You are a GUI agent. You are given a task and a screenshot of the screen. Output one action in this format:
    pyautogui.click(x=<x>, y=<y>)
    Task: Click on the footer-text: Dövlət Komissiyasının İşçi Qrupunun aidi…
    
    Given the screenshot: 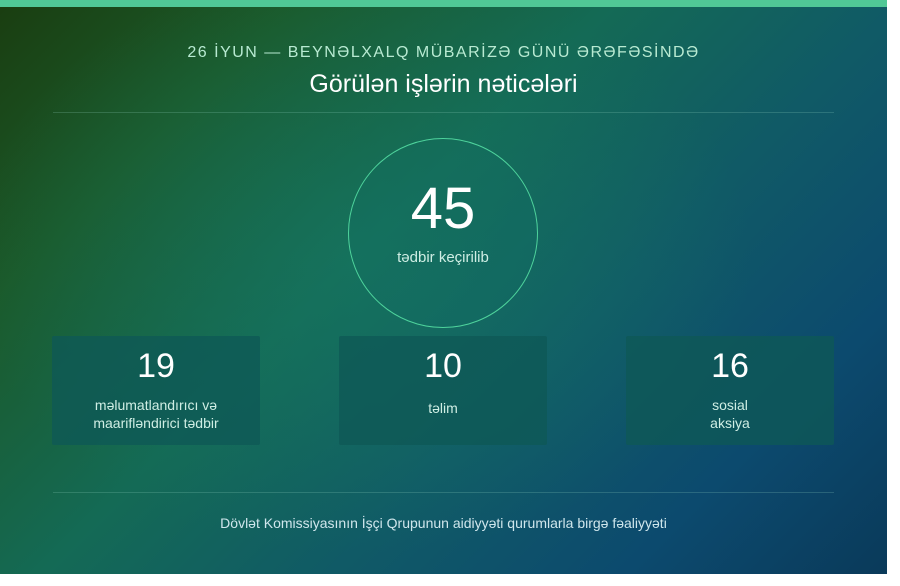 What is the action you would take?
    pyautogui.click(x=443, y=523)
    